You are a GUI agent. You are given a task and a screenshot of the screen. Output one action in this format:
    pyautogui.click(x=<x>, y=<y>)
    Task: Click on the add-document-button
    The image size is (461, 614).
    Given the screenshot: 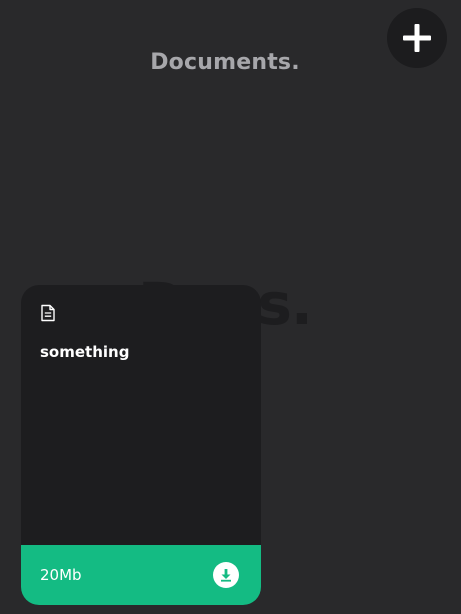 What is the action you would take?
    pyautogui.click(x=417, y=38)
    